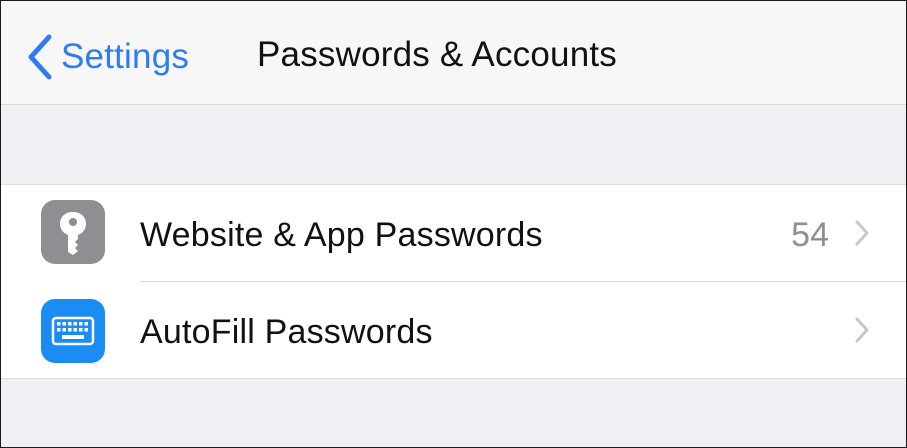  What do you see at coordinates (437, 54) in the screenshot?
I see `page-title: Passwords & Accounts` at bounding box center [437, 54].